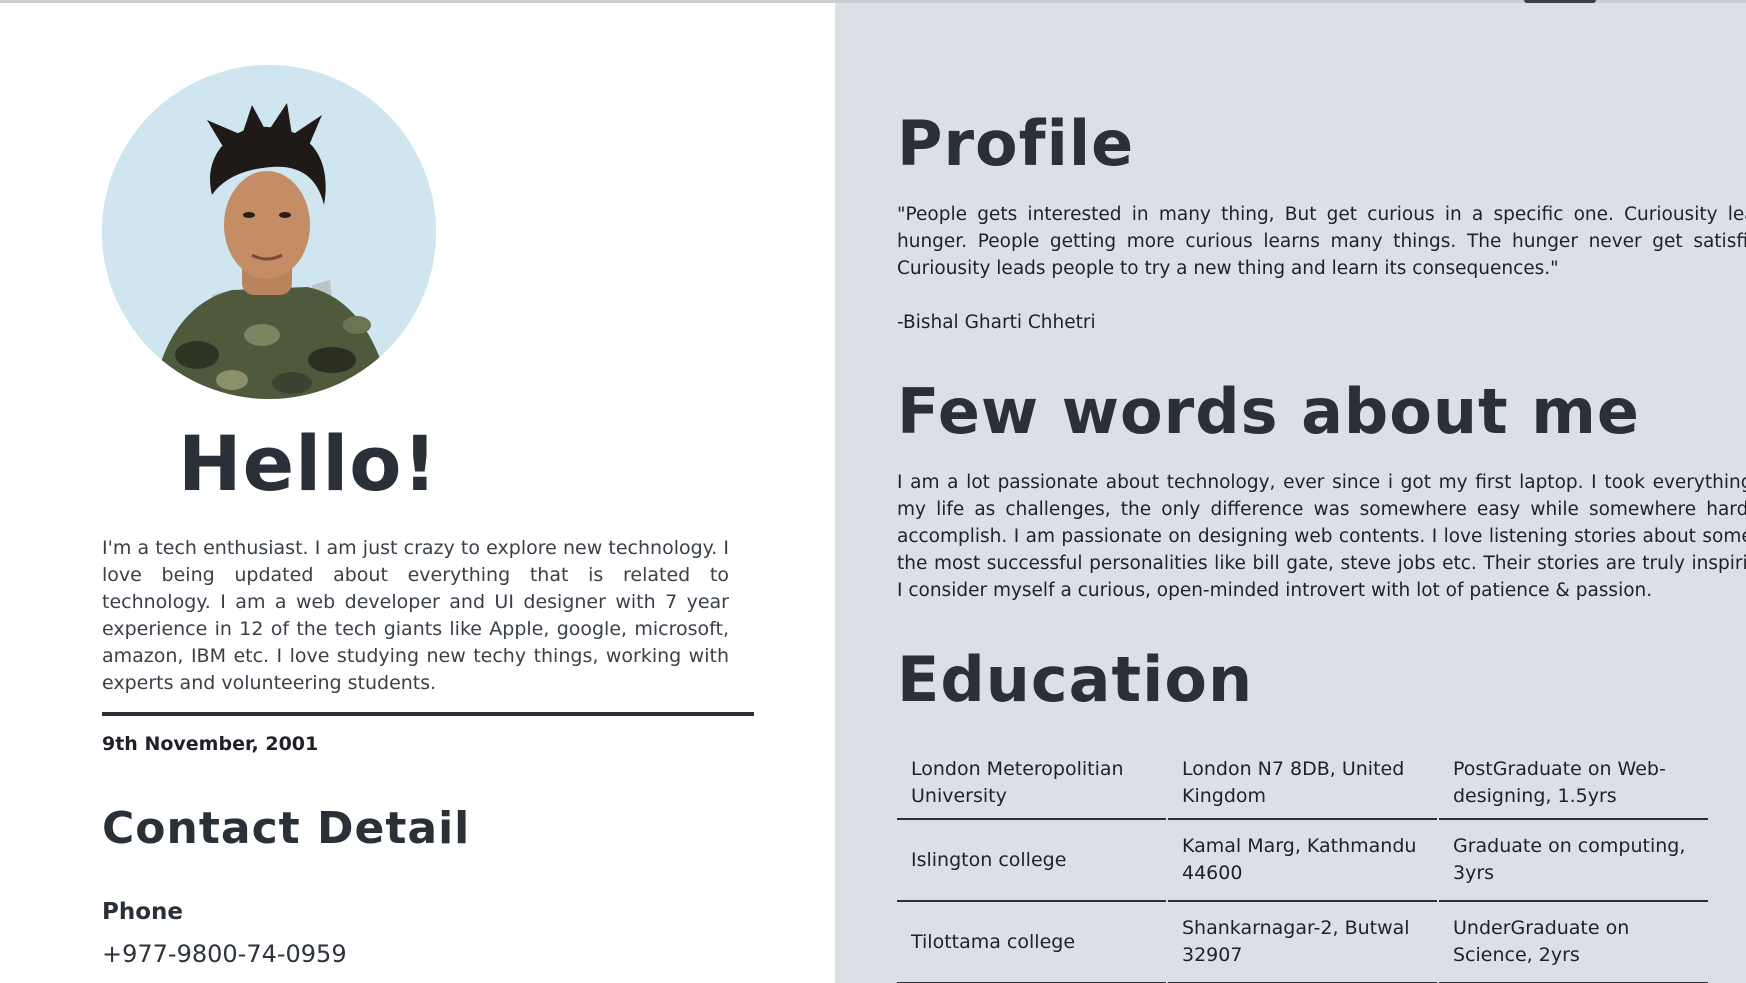 Image resolution: width=1746 pixels, height=983 pixels. What do you see at coordinates (996, 322) in the screenshot?
I see `profile-author: -Bishal Gharti Chhetri` at bounding box center [996, 322].